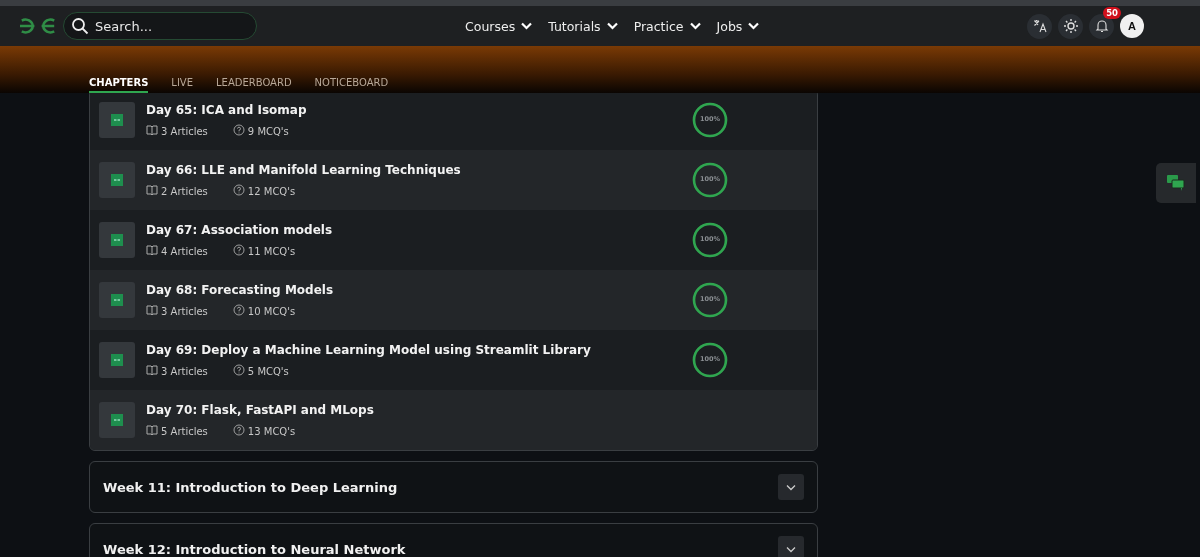 The height and width of the screenshot is (557, 1200). What do you see at coordinates (184, 191) in the screenshot?
I see `article-count: 2 Articles` at bounding box center [184, 191].